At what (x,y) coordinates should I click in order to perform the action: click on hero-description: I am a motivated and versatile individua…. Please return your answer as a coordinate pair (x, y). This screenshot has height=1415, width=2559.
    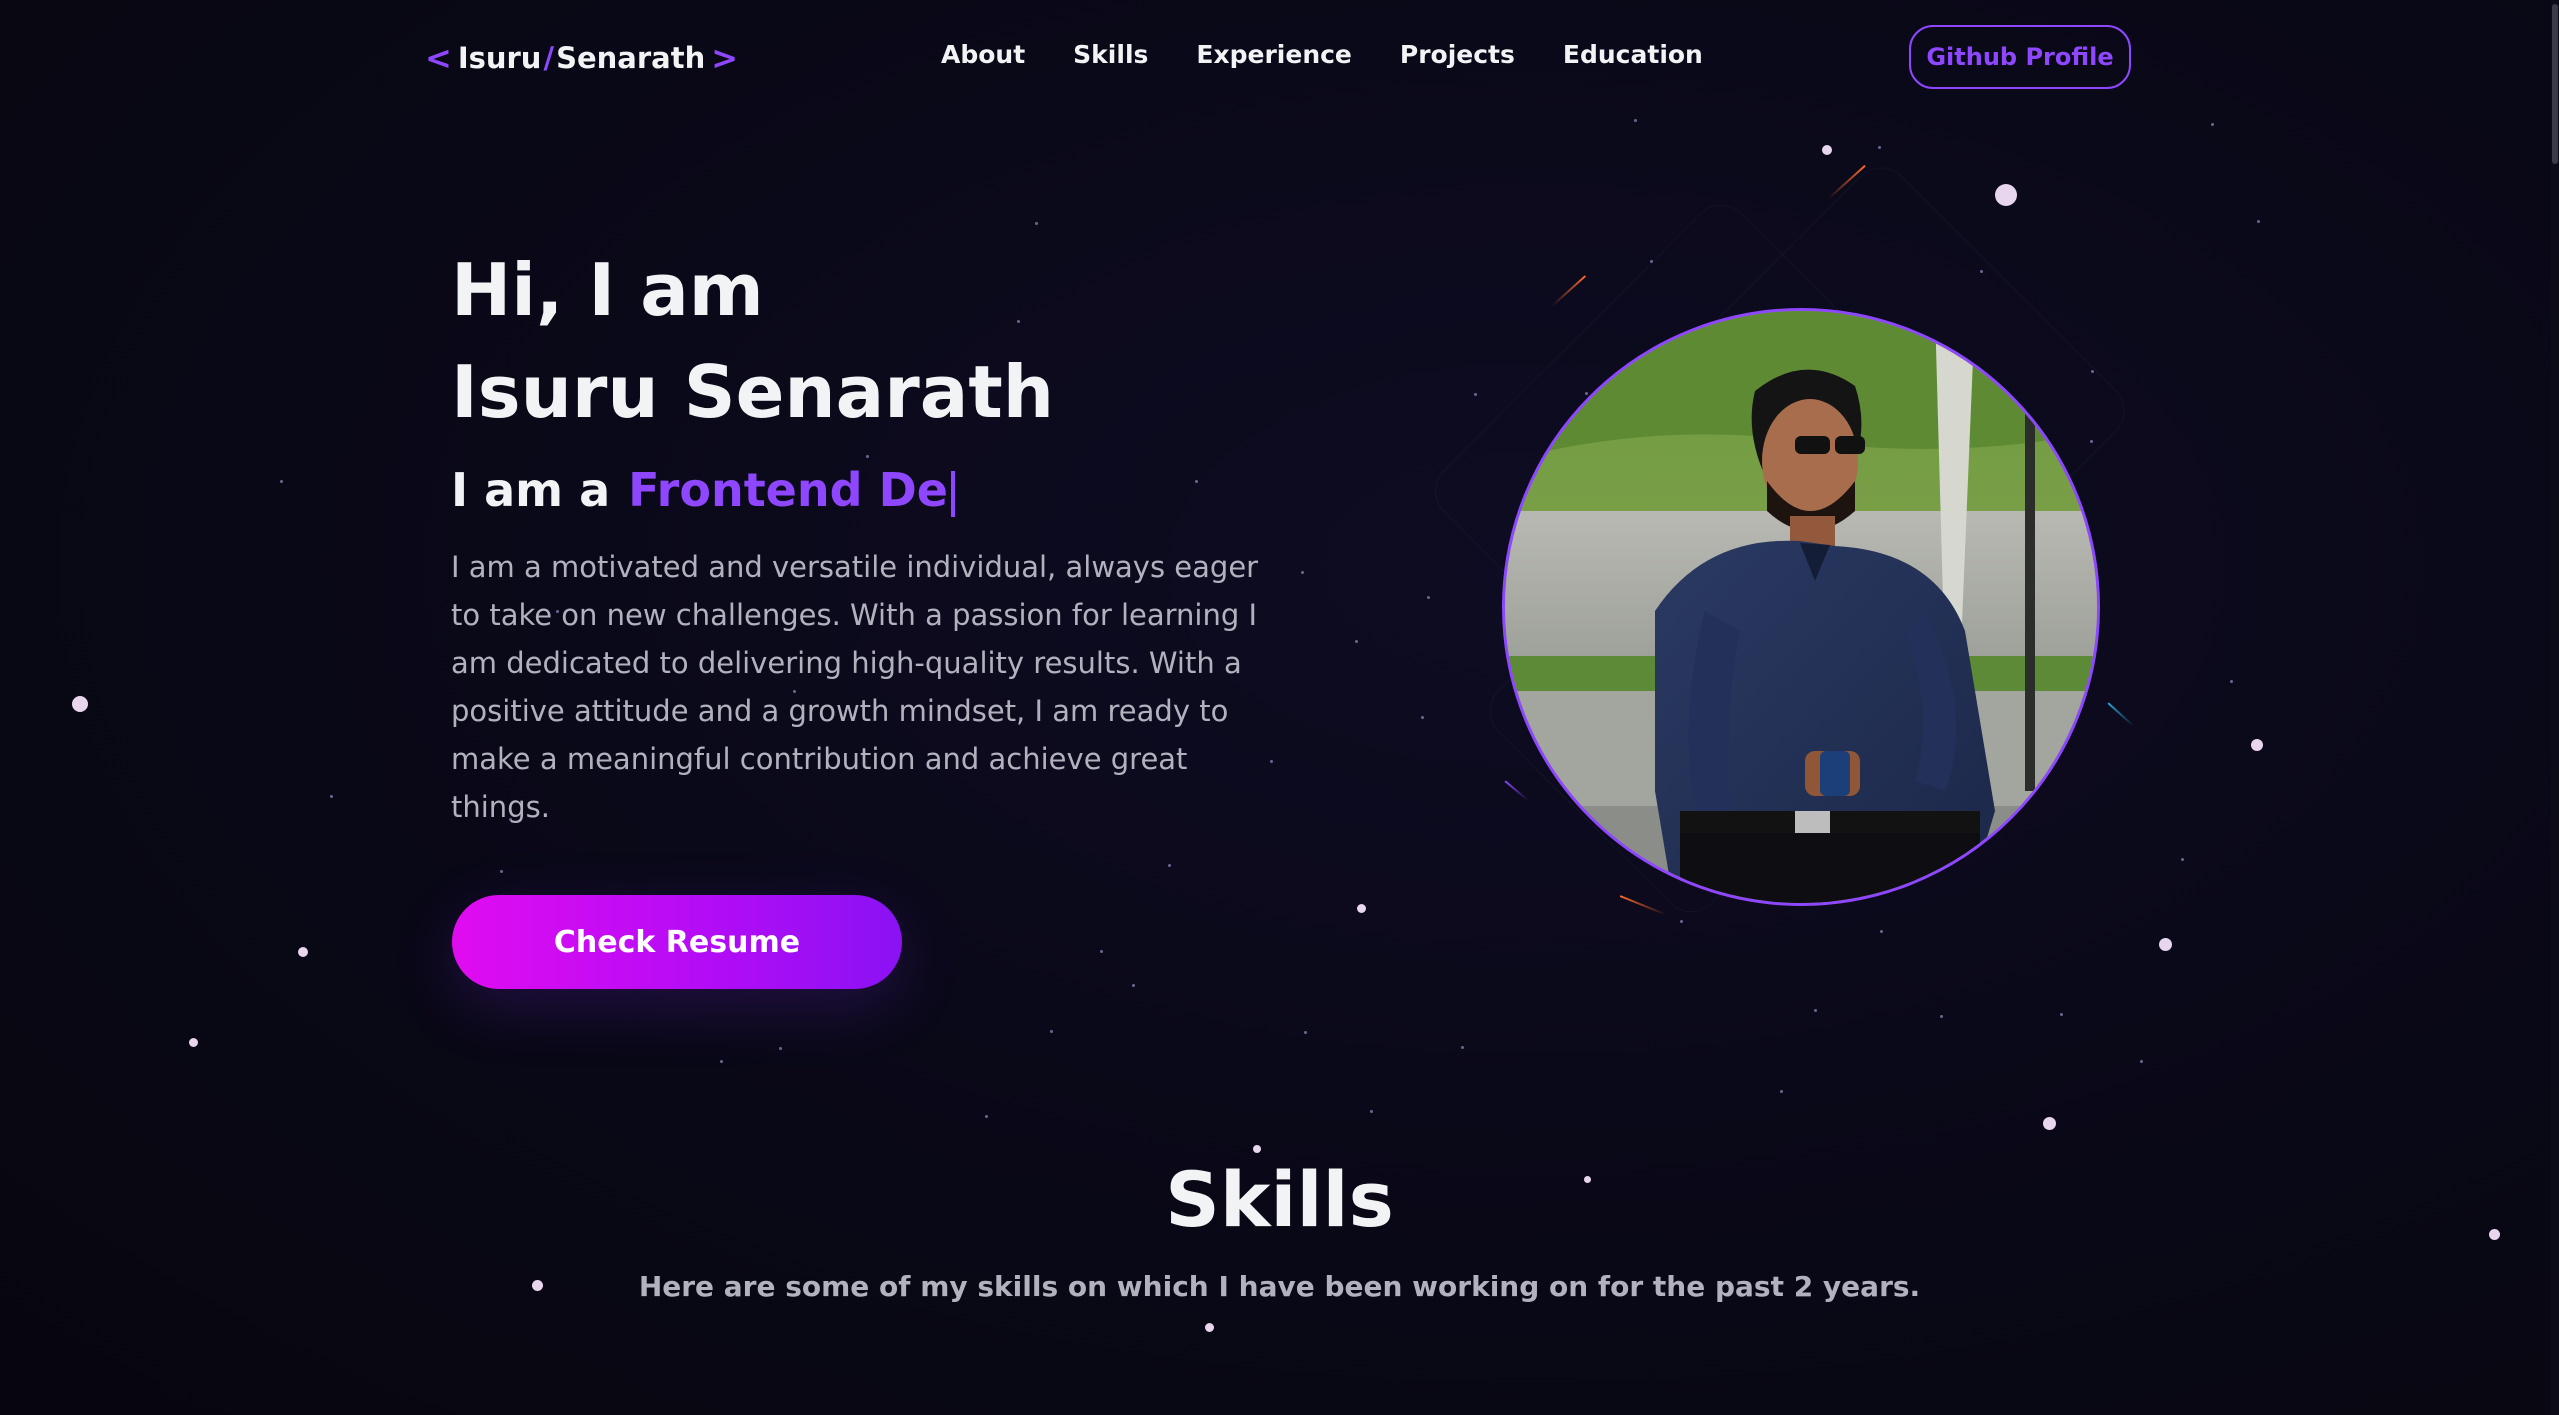
    Looking at the image, I should click on (855, 687).